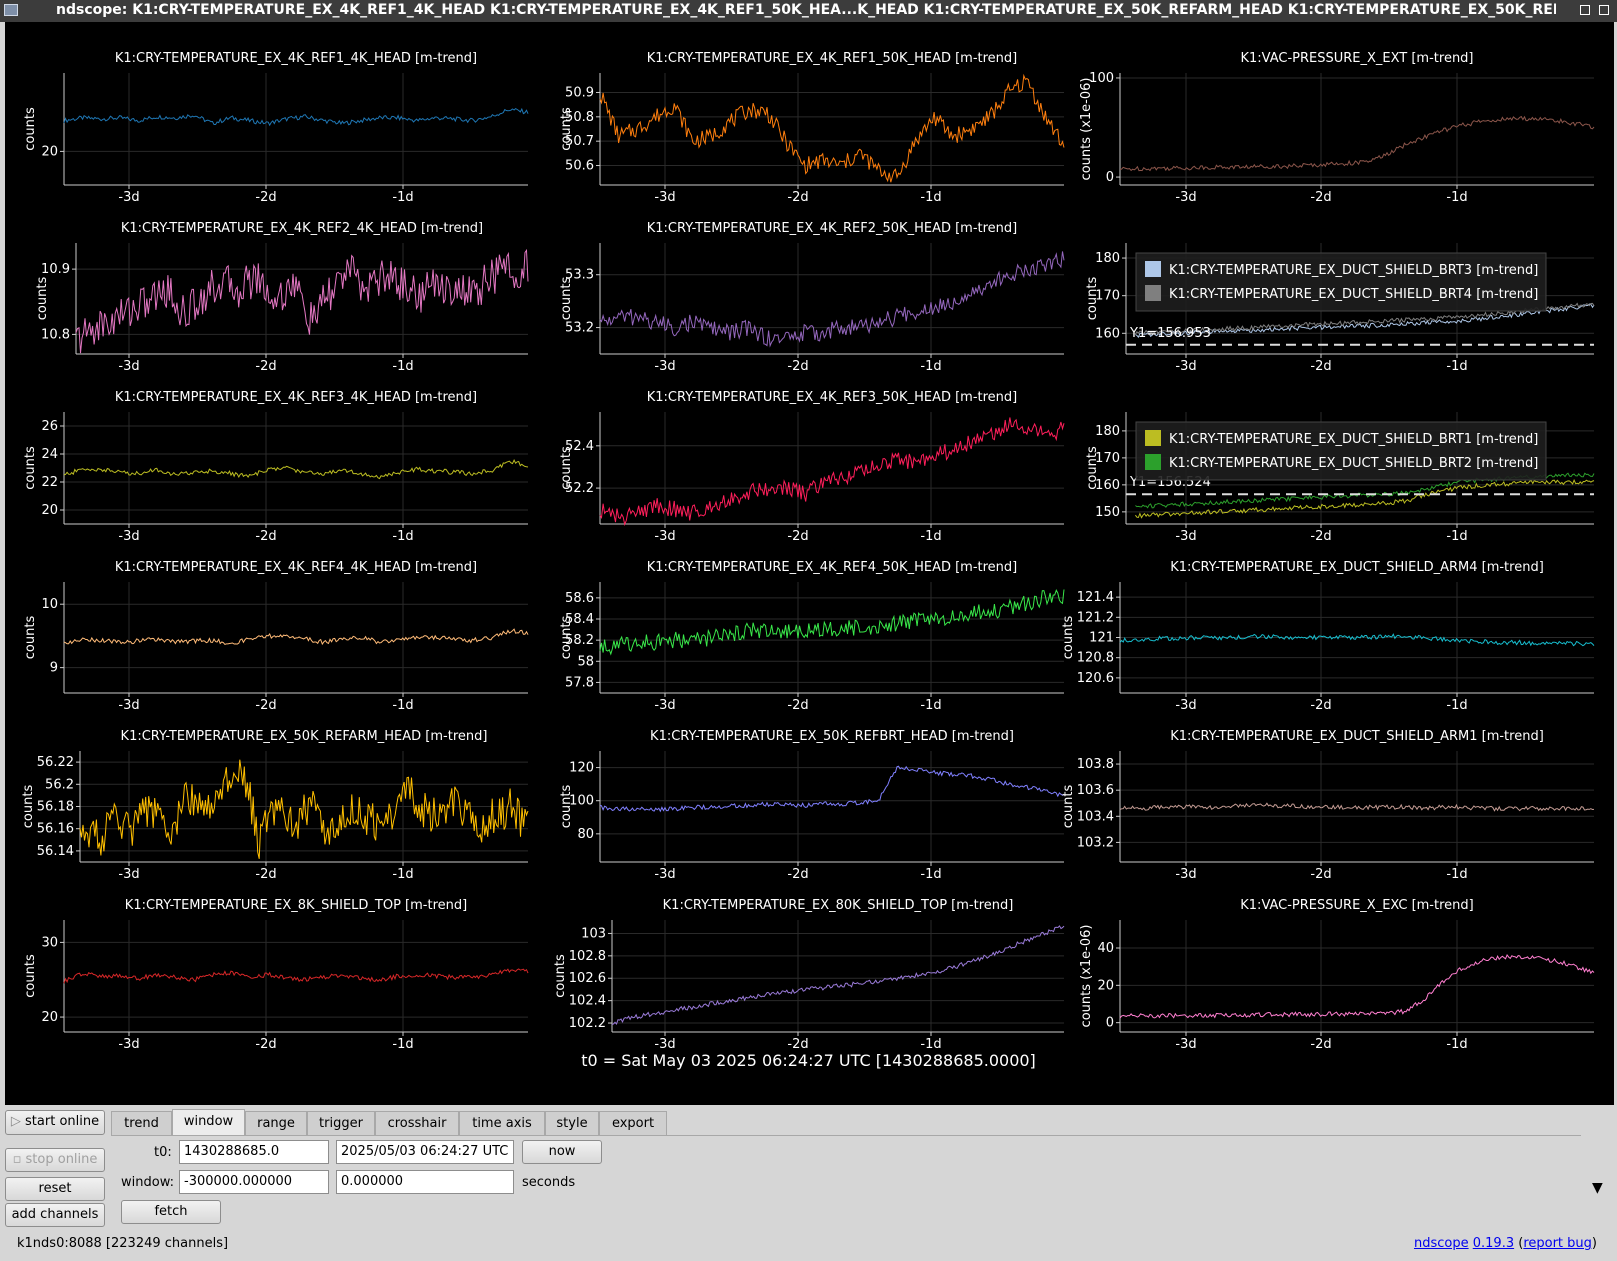 This screenshot has width=1617, height=1261. Describe the element at coordinates (1597, 1188) in the screenshot. I see `expand-arrow-icon: ▼` at that location.